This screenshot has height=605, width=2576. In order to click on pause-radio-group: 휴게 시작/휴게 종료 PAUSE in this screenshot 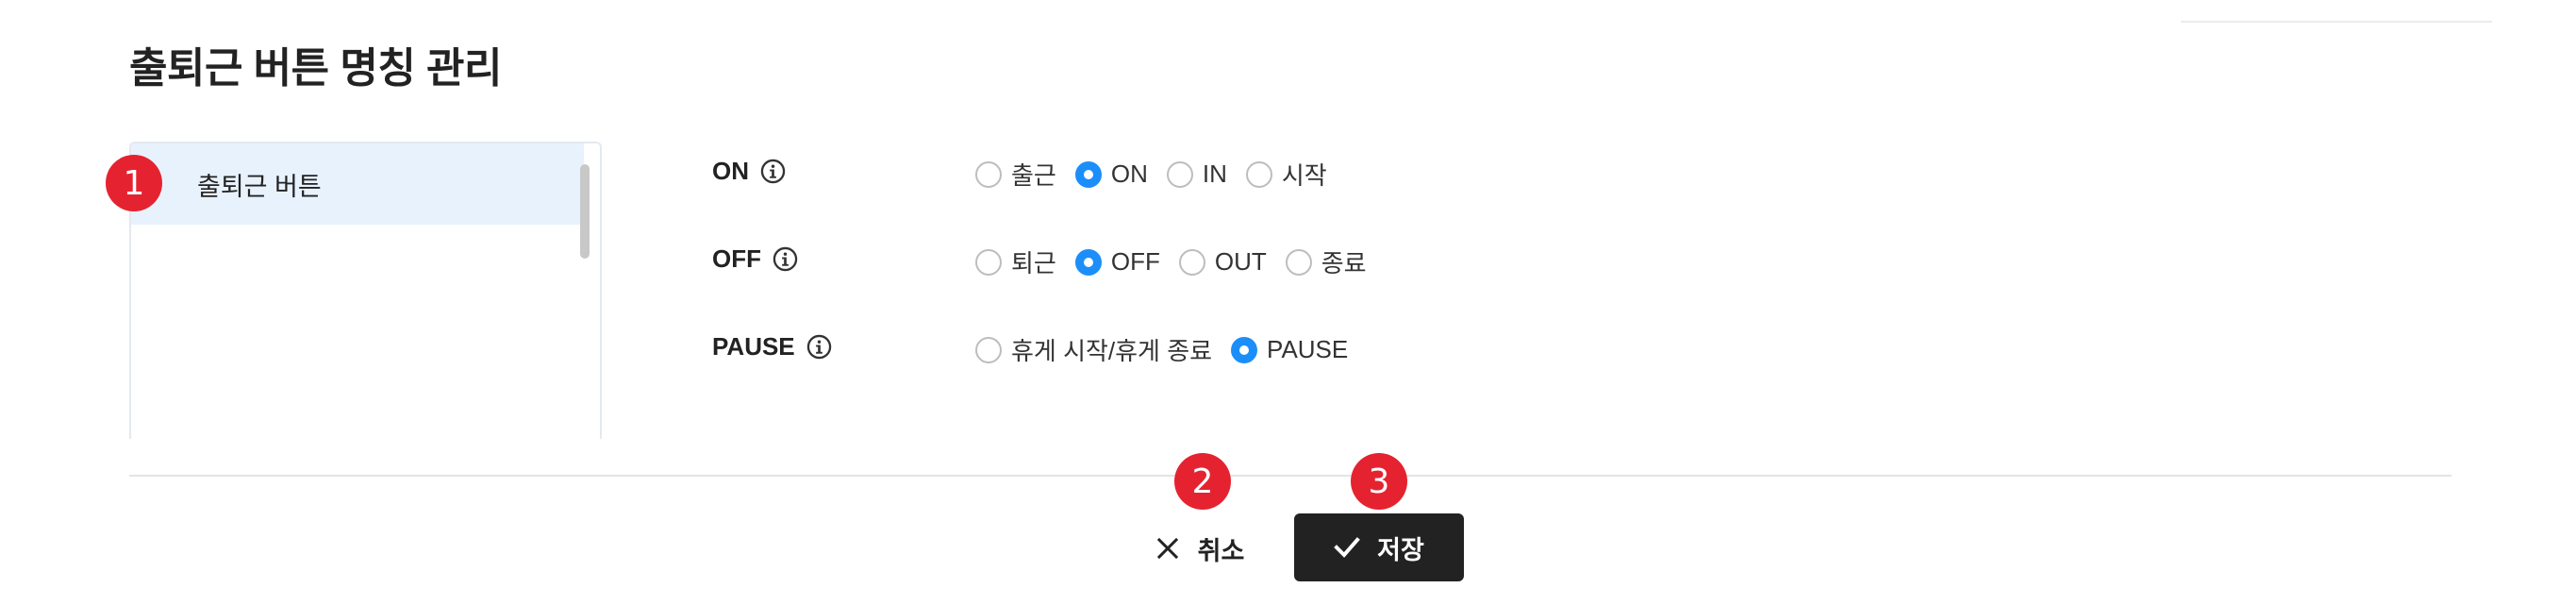, I will do `click(1171, 349)`.